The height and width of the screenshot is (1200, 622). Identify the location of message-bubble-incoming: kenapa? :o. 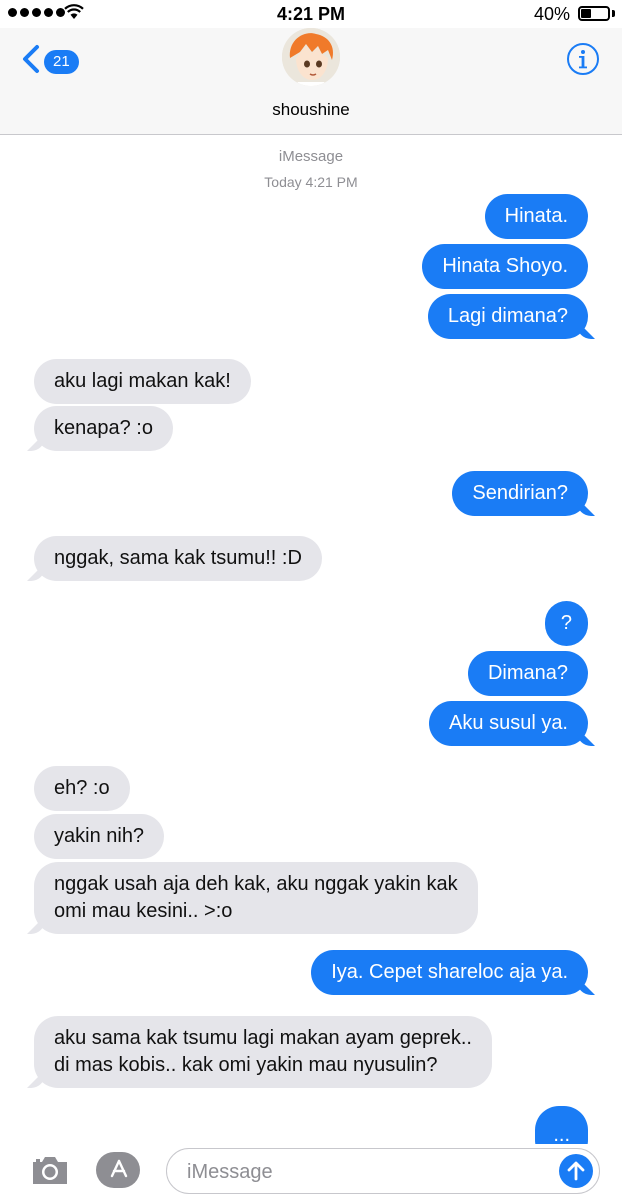
(103, 428).